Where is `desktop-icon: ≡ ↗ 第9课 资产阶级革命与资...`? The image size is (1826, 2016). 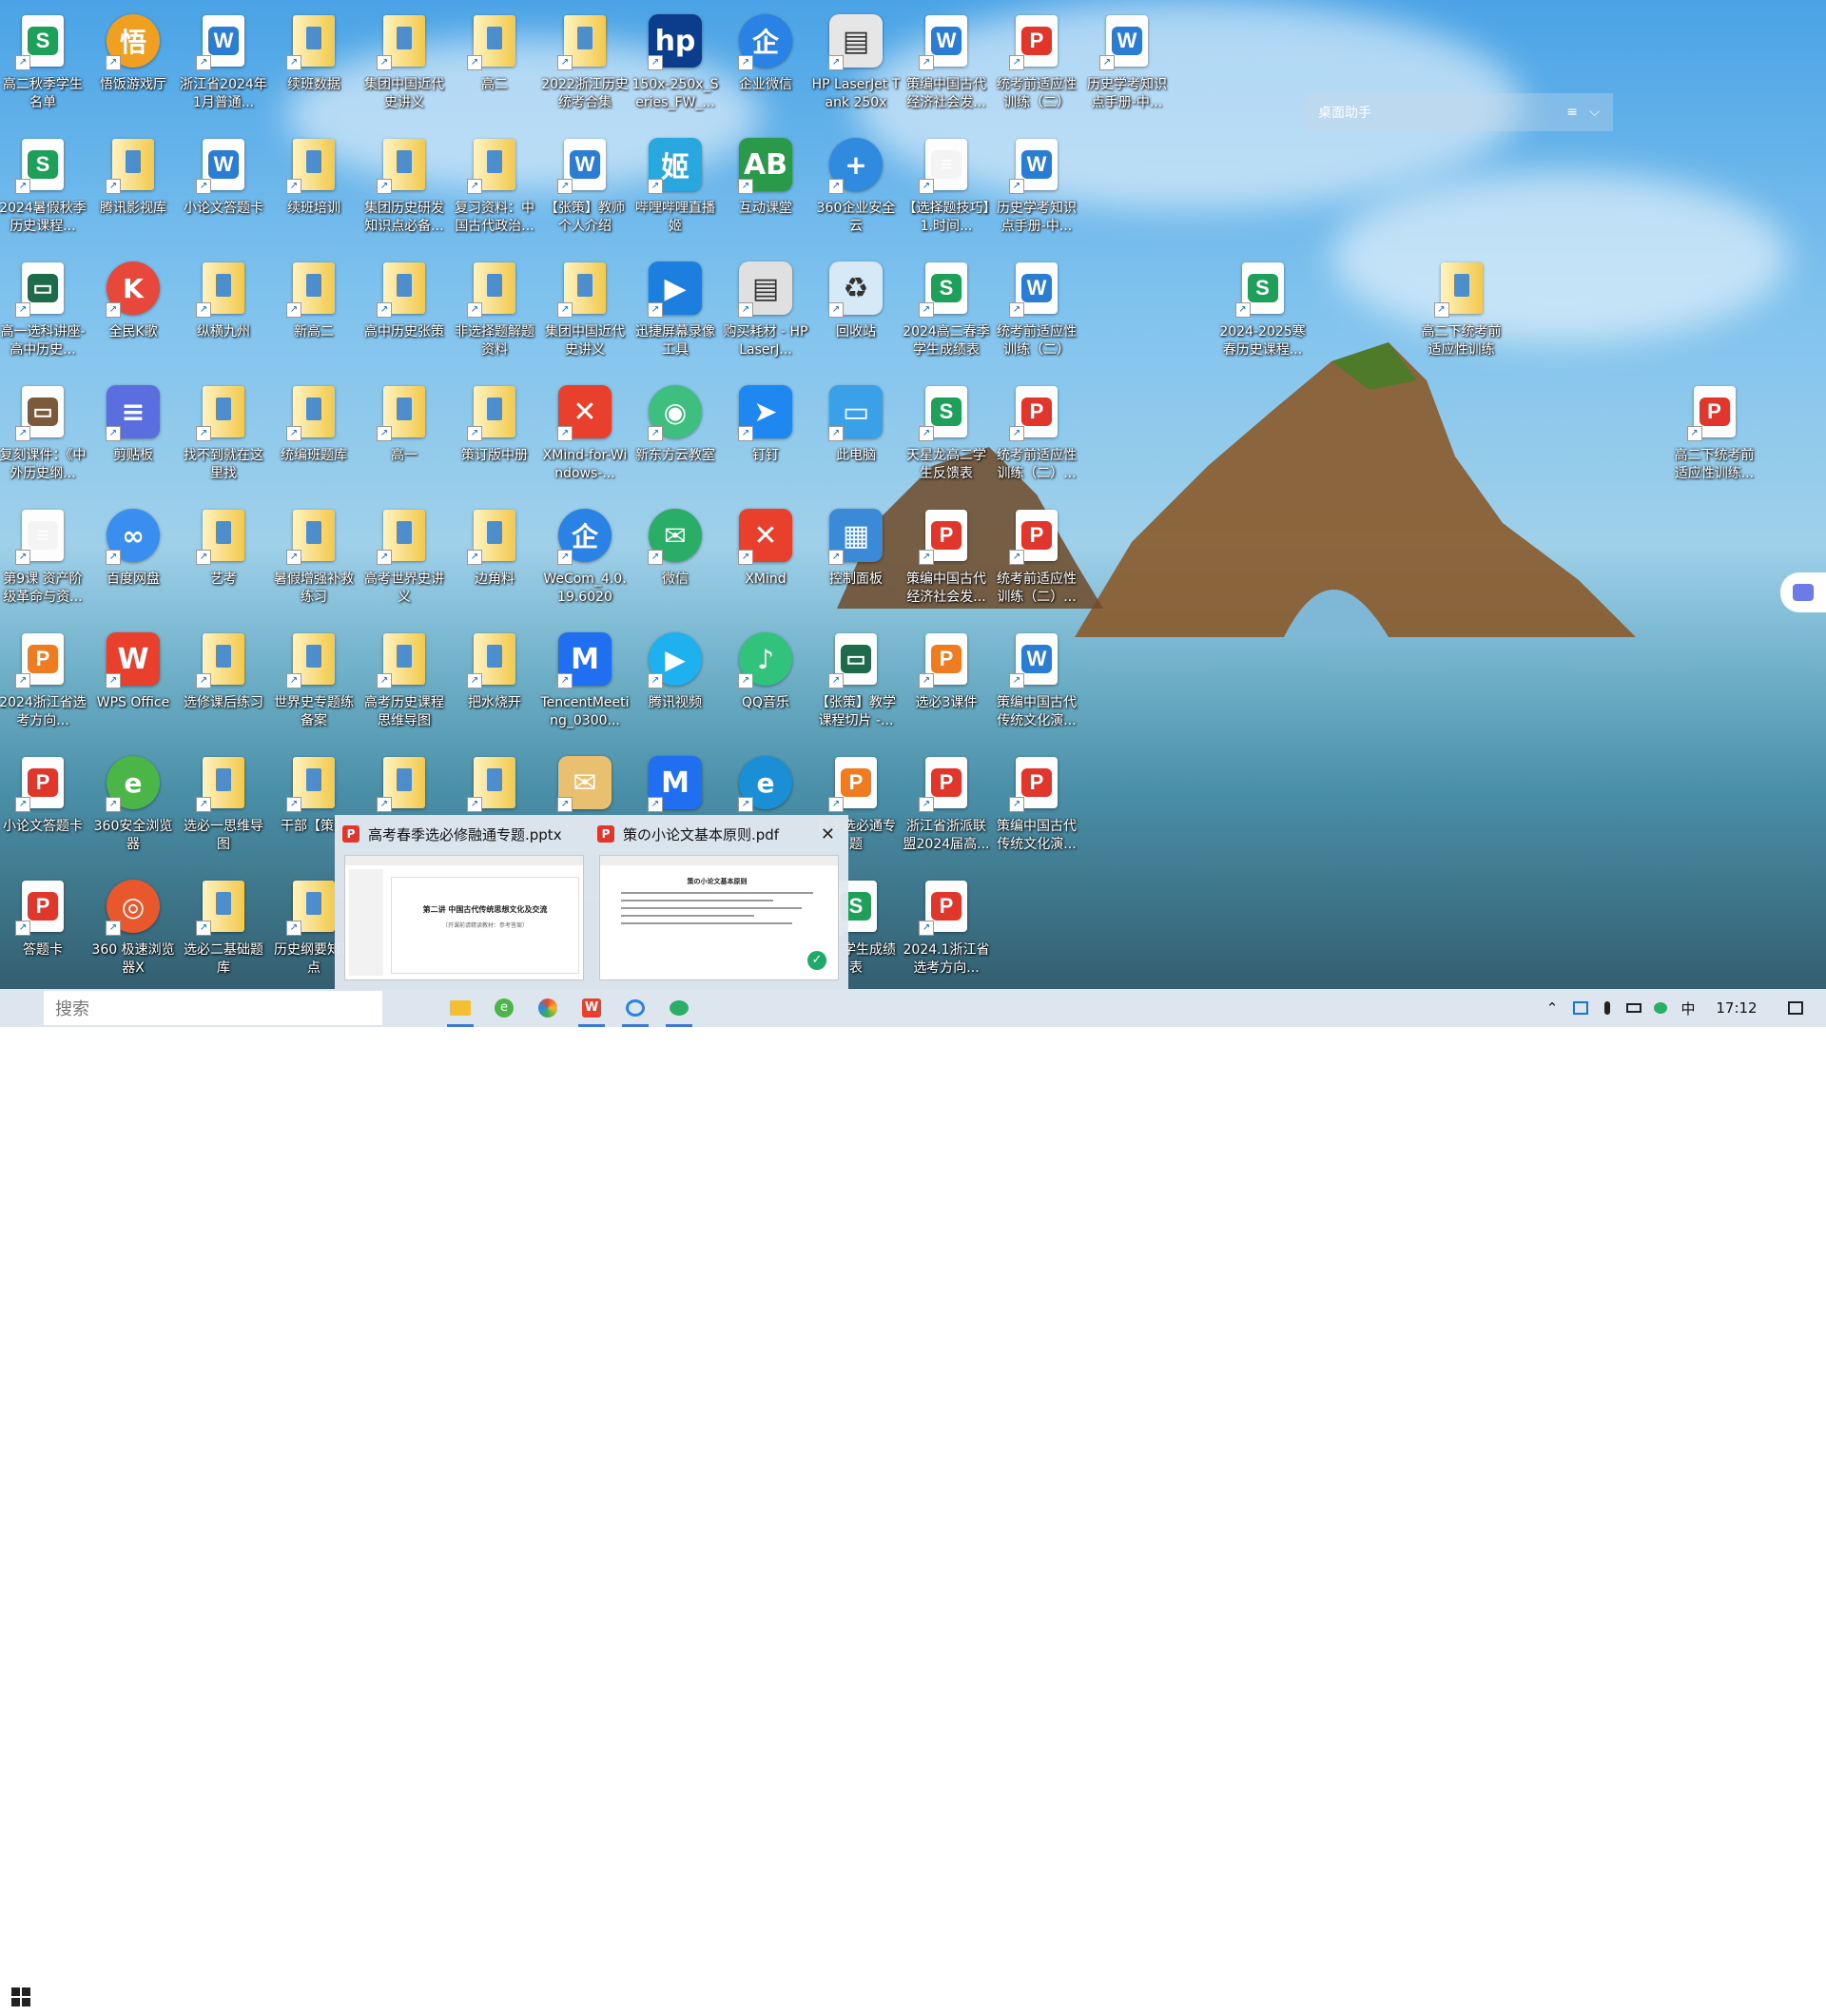 desktop-icon: ≡ ↗ 第9课 资产阶级革命与资... is located at coordinates (43, 558).